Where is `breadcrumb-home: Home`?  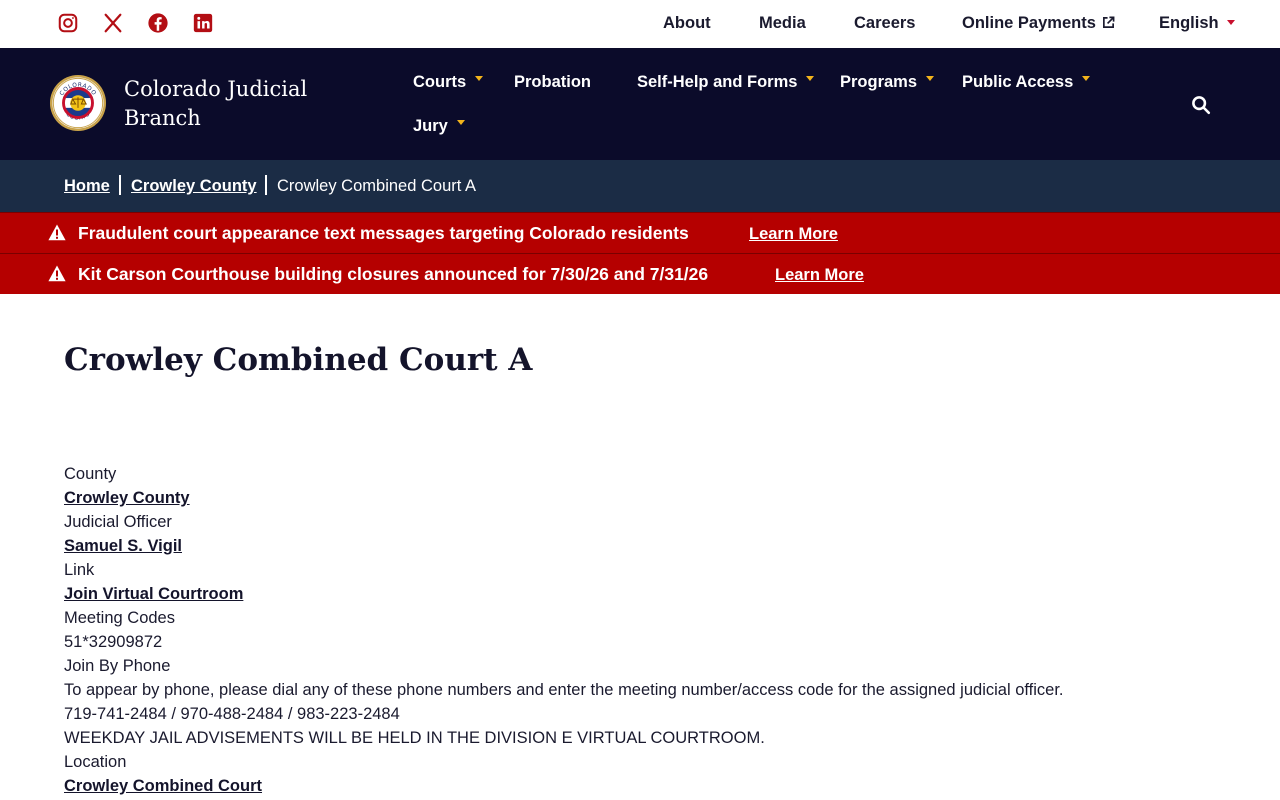 breadcrumb-home: Home is located at coordinates (87, 186).